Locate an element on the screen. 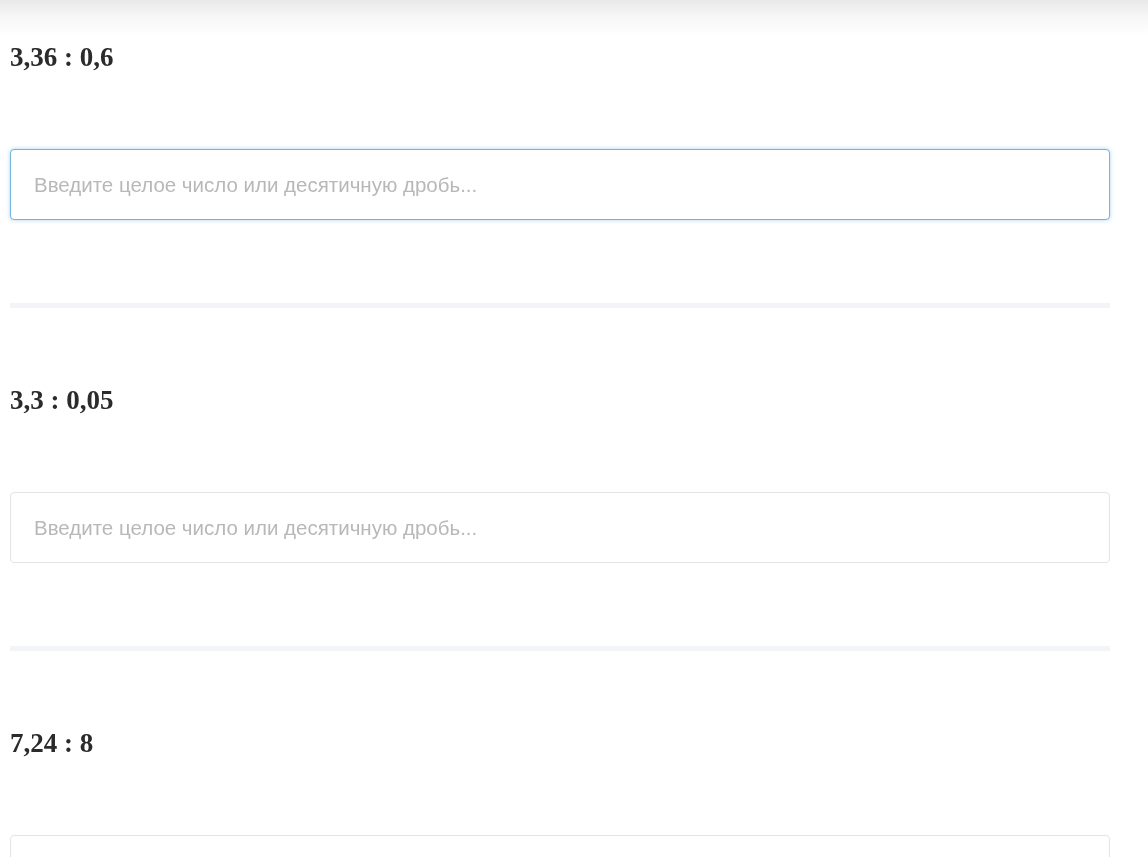 The height and width of the screenshot is (857, 1148). math-expression: 3,3 : 0,05 is located at coordinates (62, 400).